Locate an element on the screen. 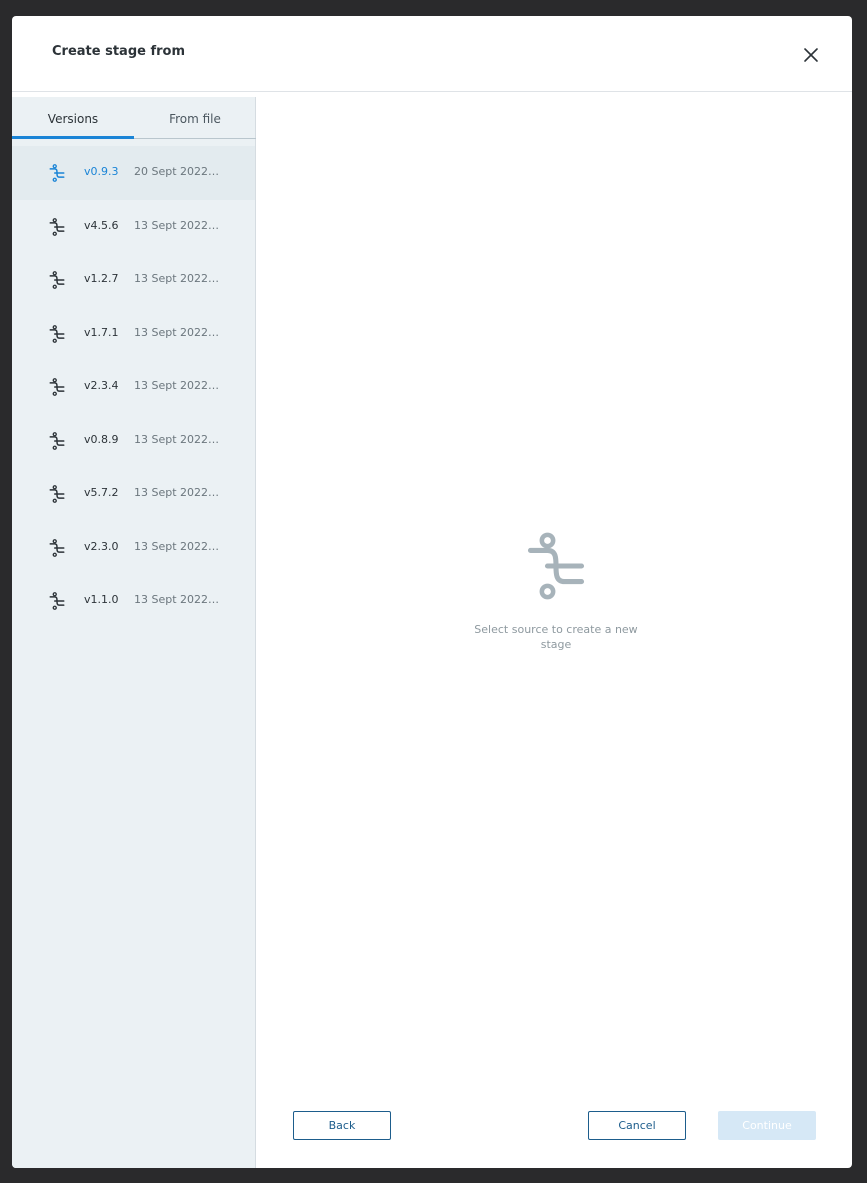 This screenshot has height=1183, width=867. version-name: v2.3.4 is located at coordinates (101, 385).